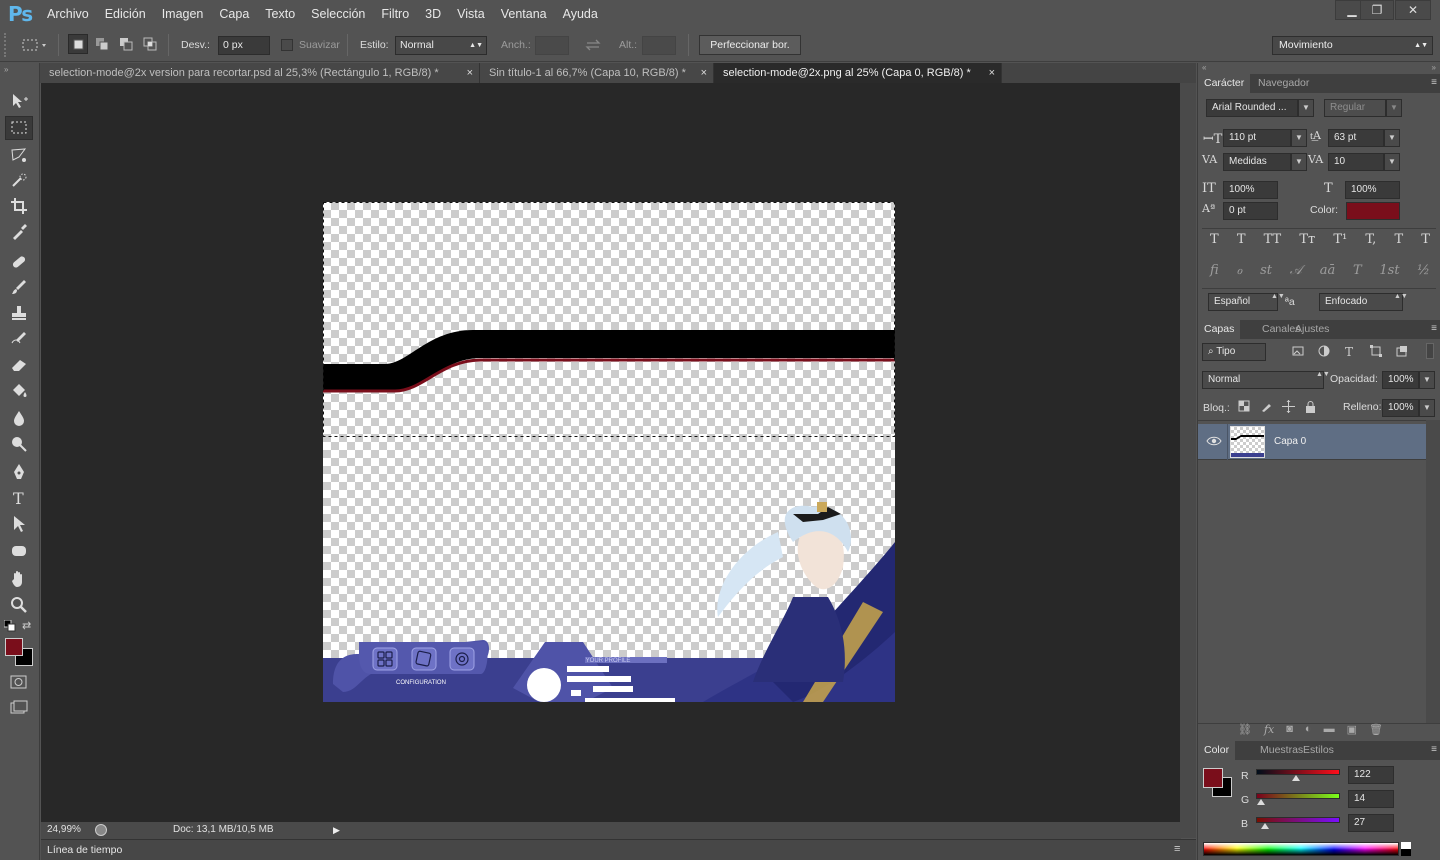 This screenshot has height=860, width=1440. What do you see at coordinates (28, 625) in the screenshot?
I see `swap-colors-icon: ⇄` at bounding box center [28, 625].